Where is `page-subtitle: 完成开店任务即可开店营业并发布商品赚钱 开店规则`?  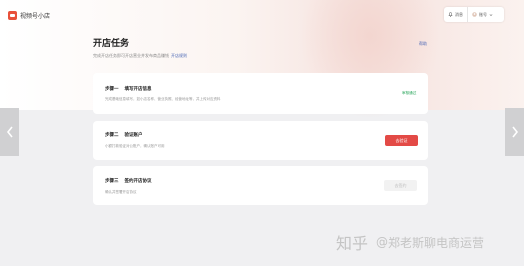
page-subtitle: 完成开店任务即可开店营业并发布商品赚钱 开店规则 is located at coordinates (140, 56).